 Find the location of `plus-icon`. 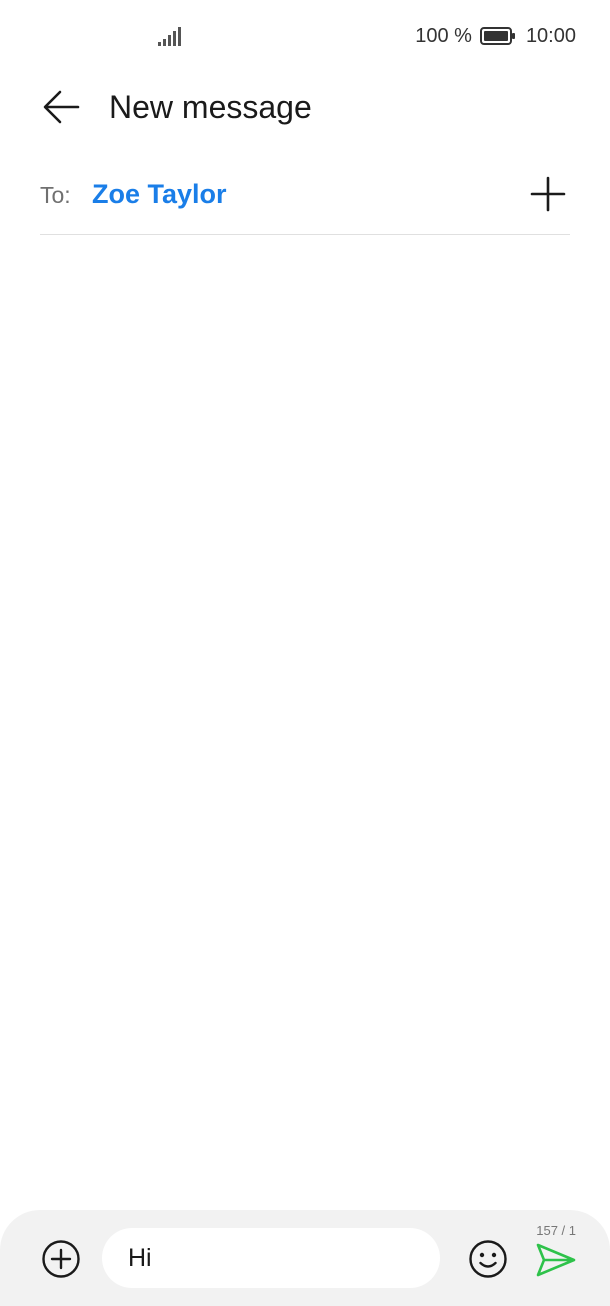

plus-icon is located at coordinates (548, 194).